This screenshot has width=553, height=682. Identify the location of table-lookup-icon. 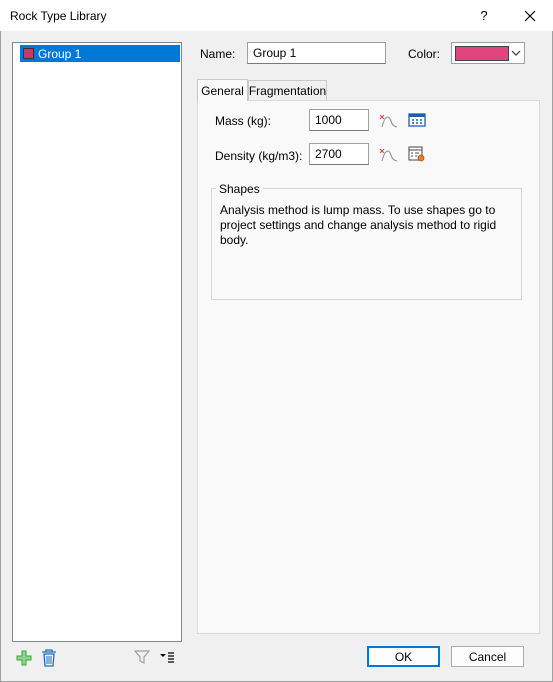
(416, 154).